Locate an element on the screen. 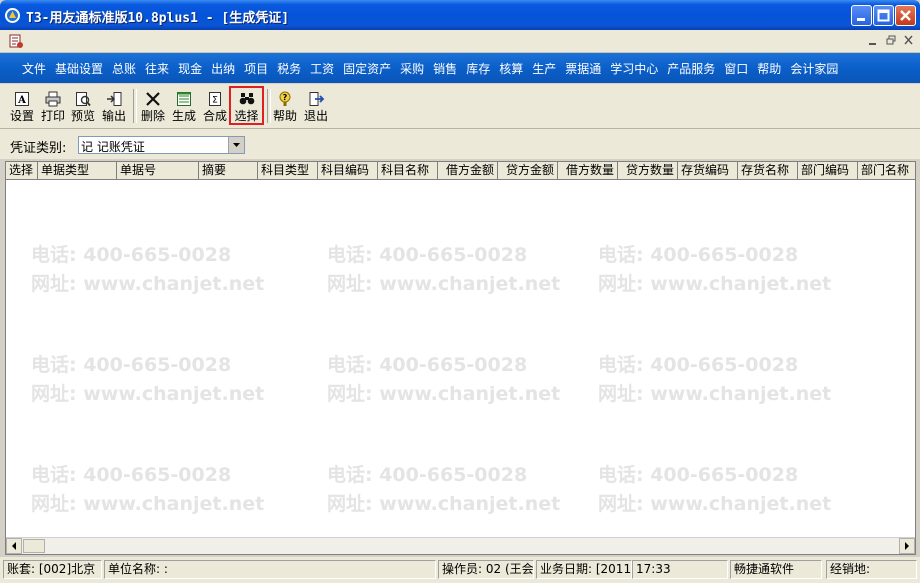  column-header: 单据类型 is located at coordinates (77, 171).